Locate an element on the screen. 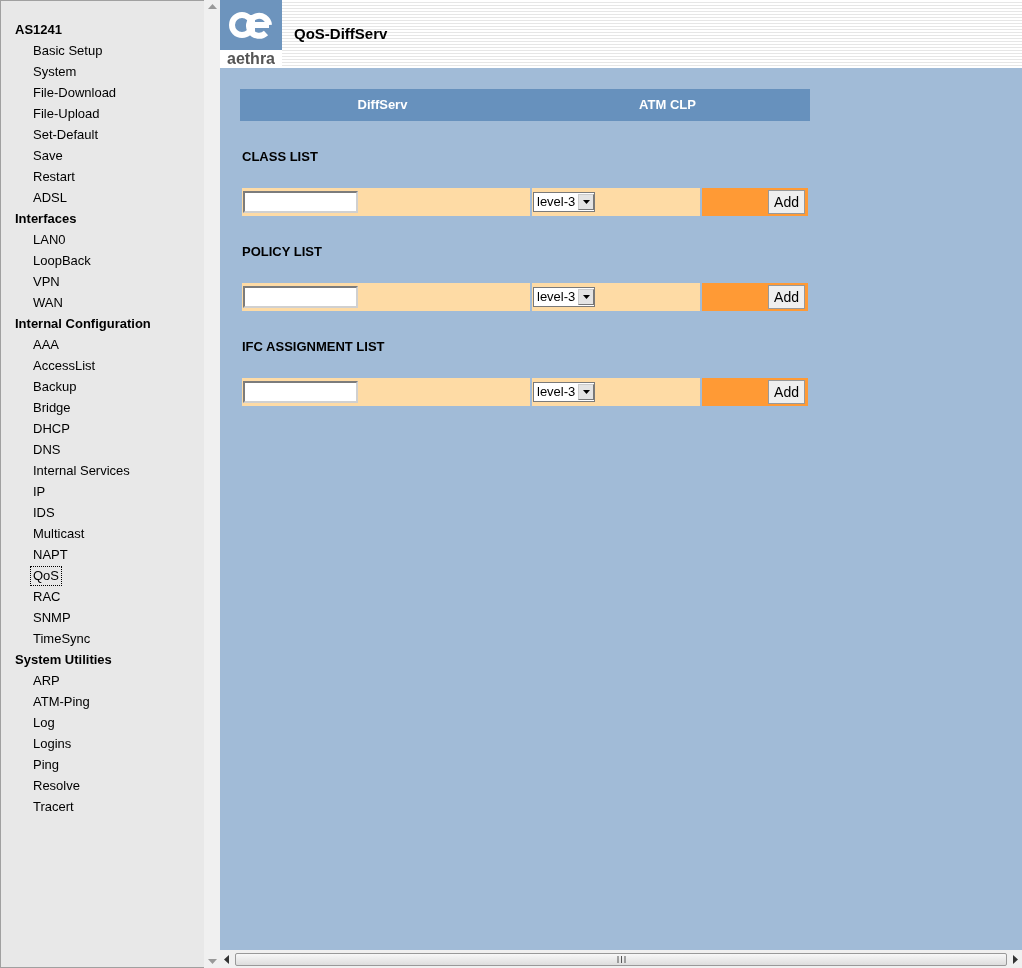  nav-link: Bridge is located at coordinates (52, 408).